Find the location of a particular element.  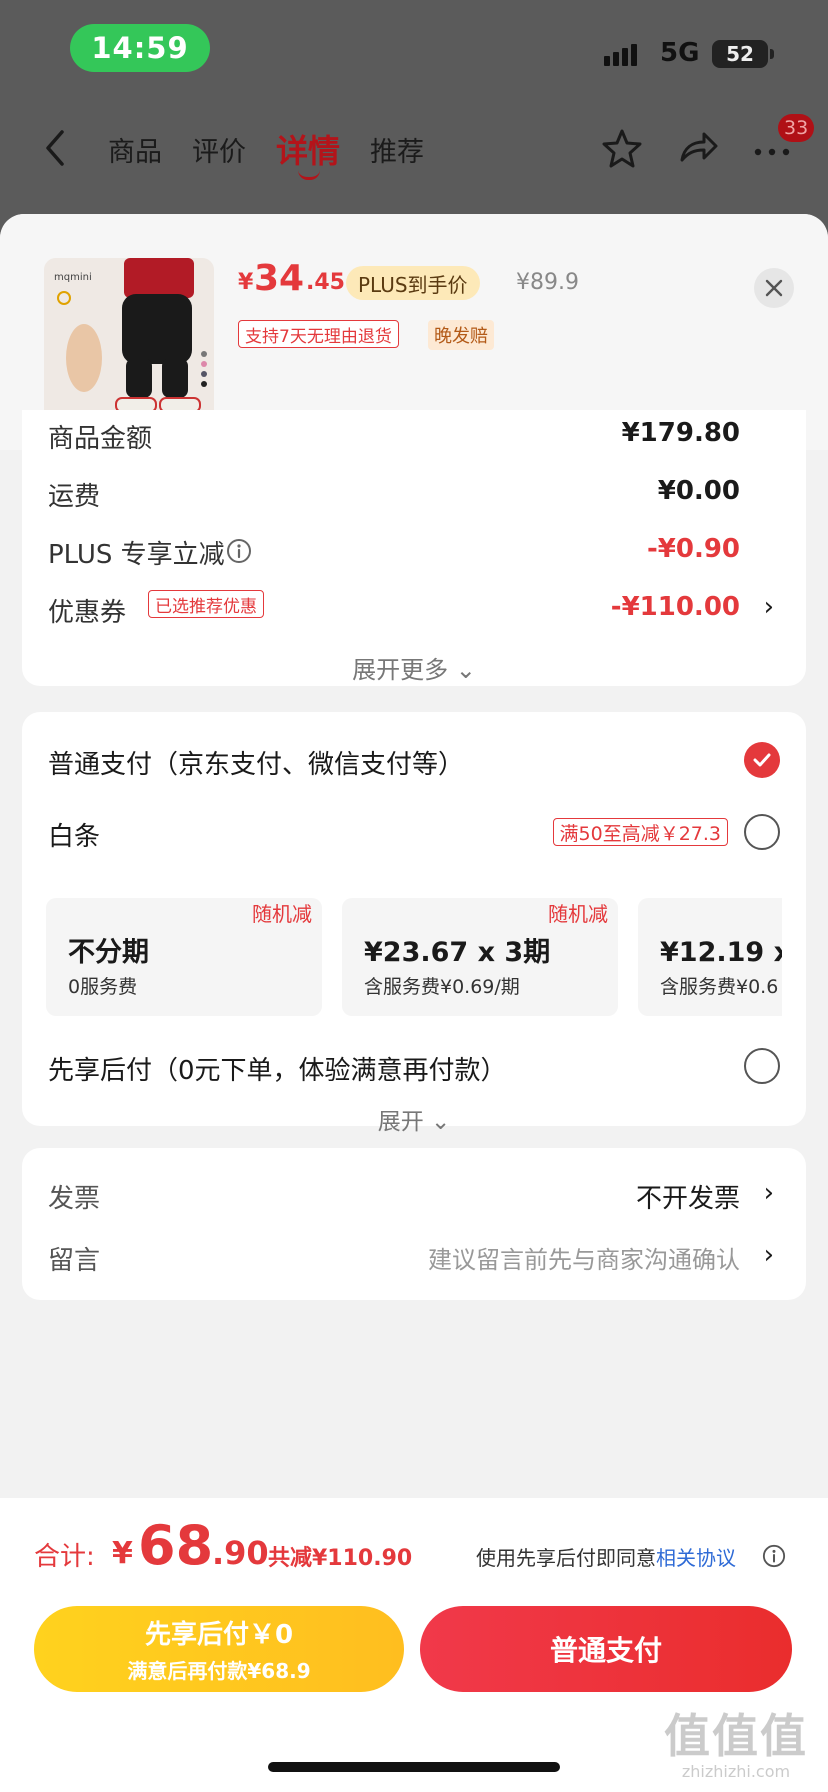

brand-logo: mqmini is located at coordinates (73, 277).